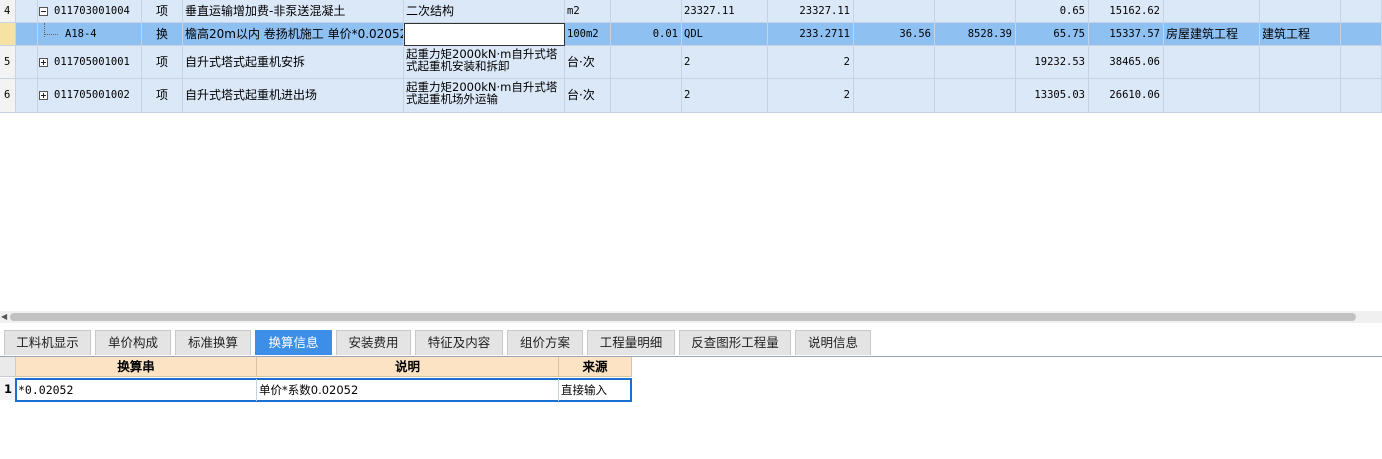 The image size is (1382, 459). Describe the element at coordinates (725, 11) in the screenshot. I see `formula-cell: 23327.11` at that location.